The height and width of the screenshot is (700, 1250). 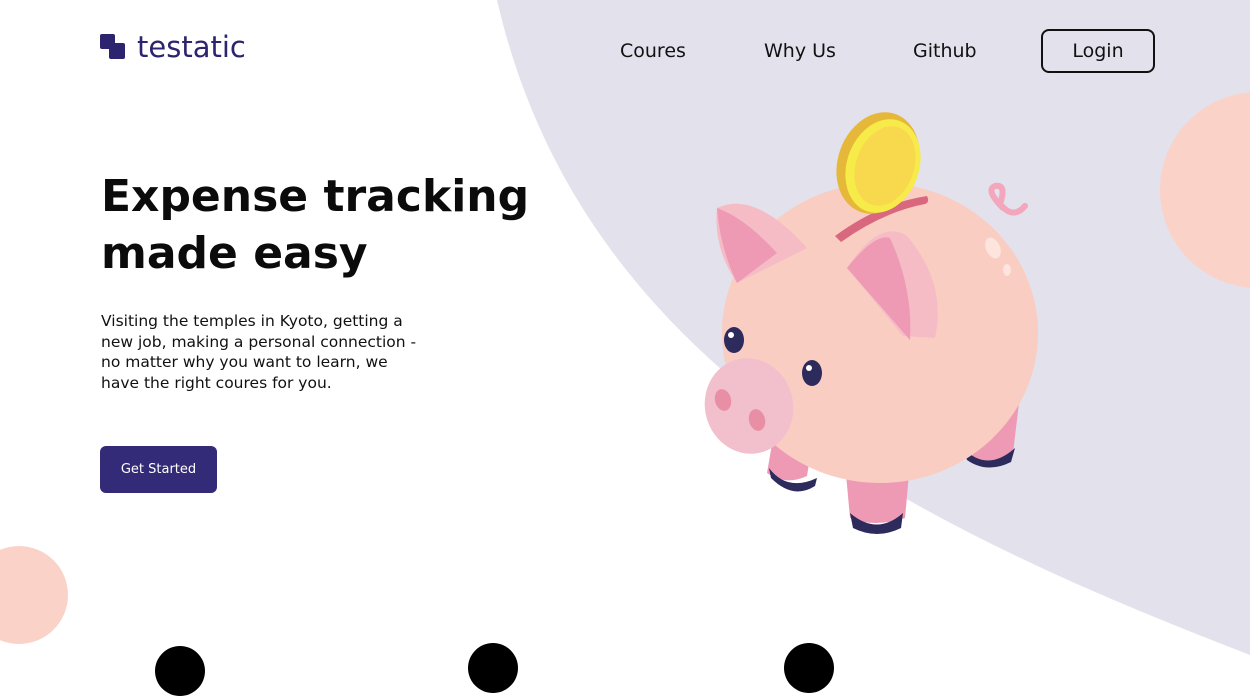 I want to click on get-started-button: Get Started, so click(x=158, y=469).